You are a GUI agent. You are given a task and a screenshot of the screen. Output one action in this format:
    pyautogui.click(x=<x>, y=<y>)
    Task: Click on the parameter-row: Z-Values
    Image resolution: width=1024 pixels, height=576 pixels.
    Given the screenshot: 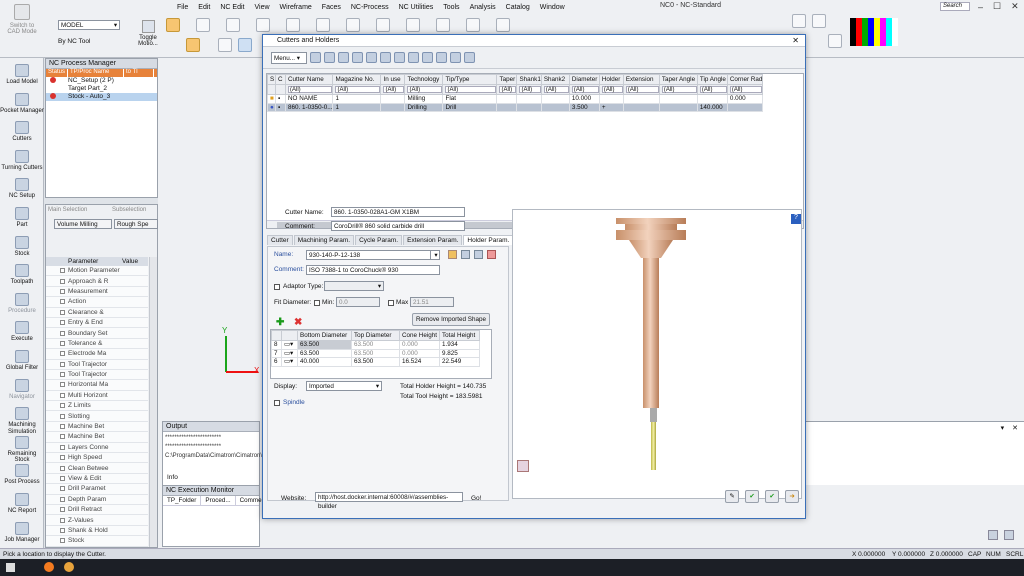 What is the action you would take?
    pyautogui.click(x=97, y=520)
    